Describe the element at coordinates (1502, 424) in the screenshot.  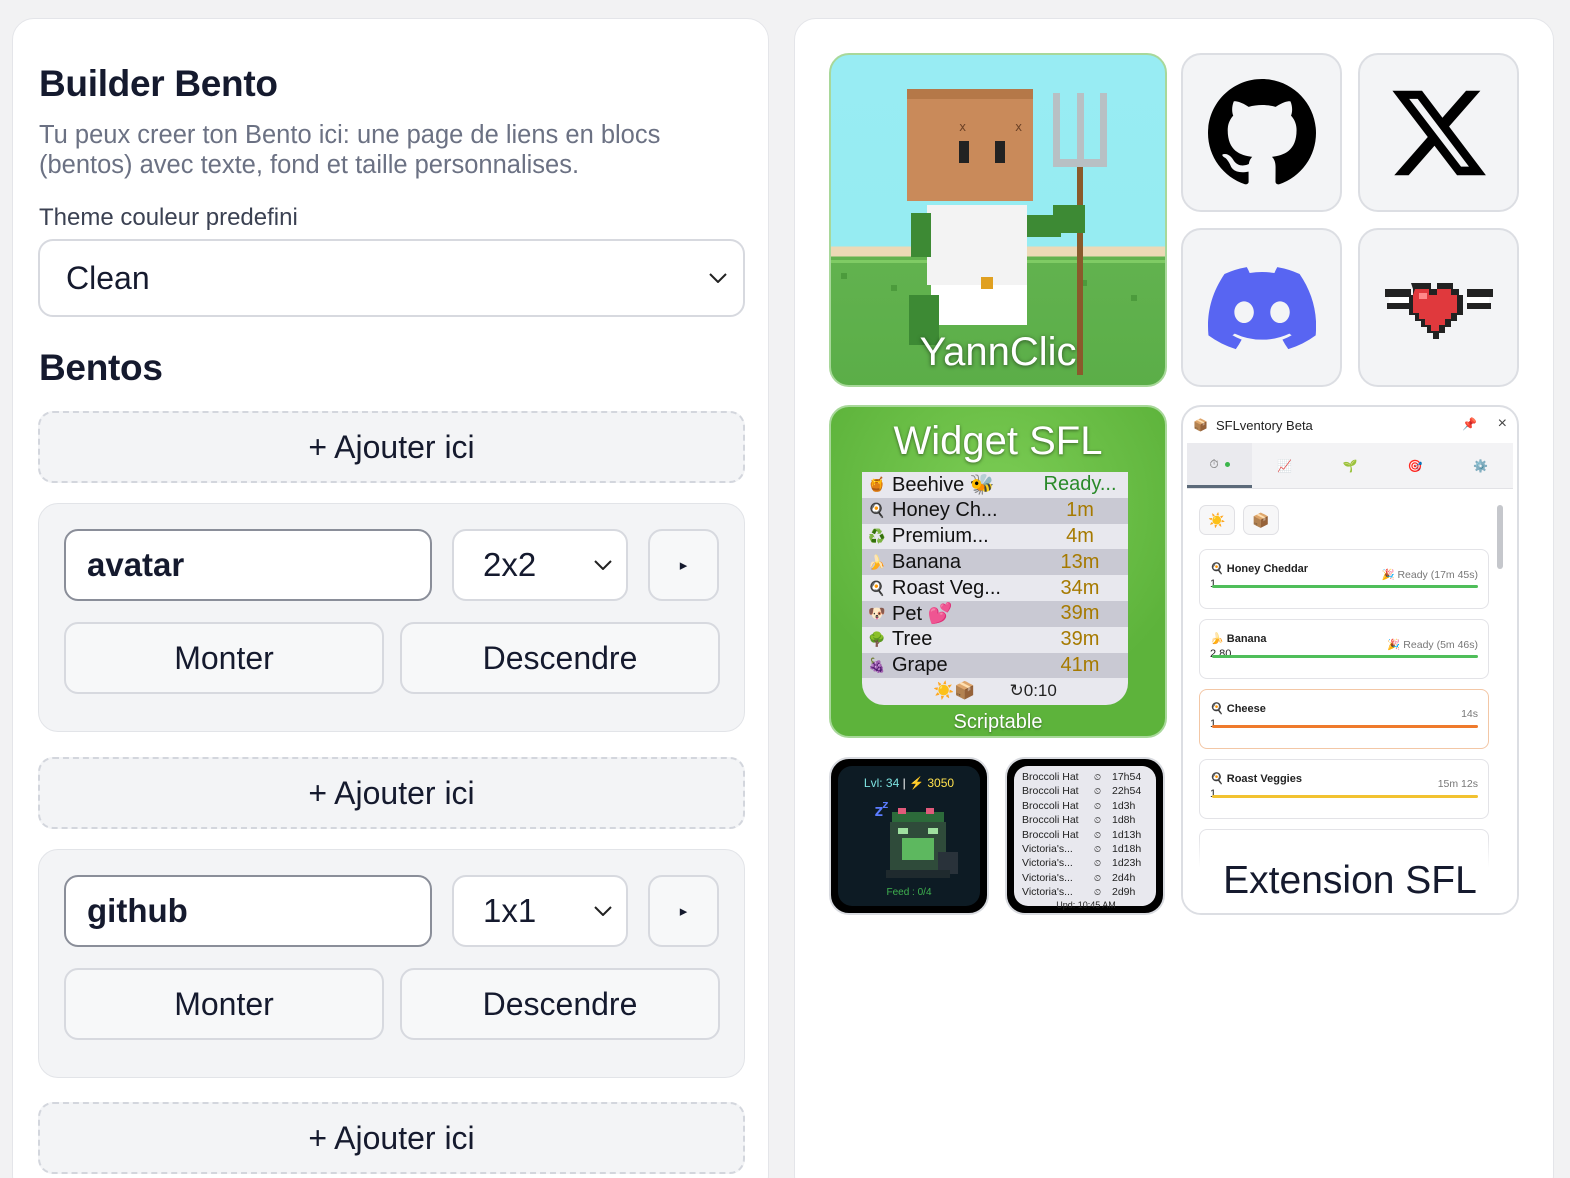
I see `close-icon: ×` at that location.